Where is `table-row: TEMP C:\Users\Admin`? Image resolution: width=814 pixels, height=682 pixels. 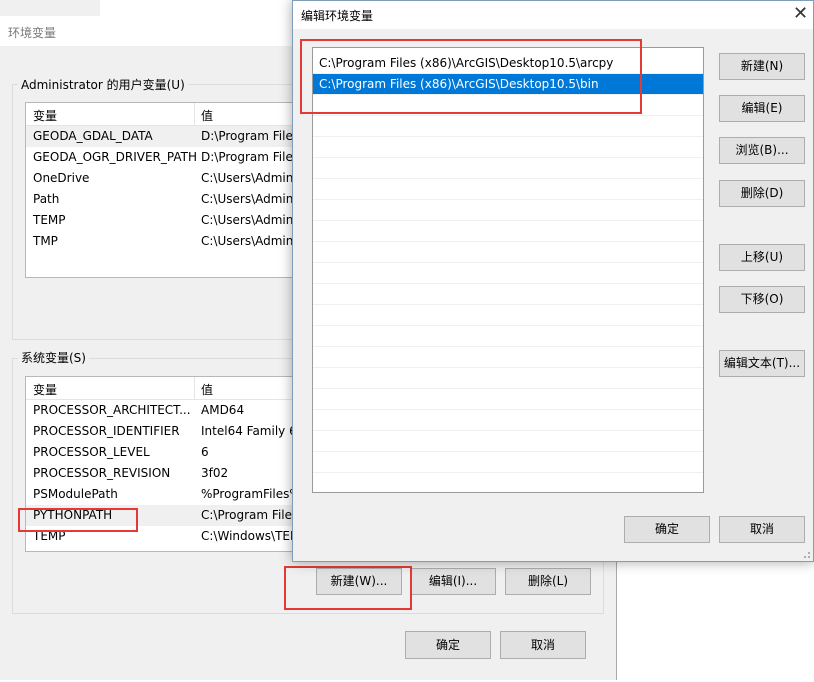 table-row: TEMP C:\Users\Admin is located at coordinates (171, 220).